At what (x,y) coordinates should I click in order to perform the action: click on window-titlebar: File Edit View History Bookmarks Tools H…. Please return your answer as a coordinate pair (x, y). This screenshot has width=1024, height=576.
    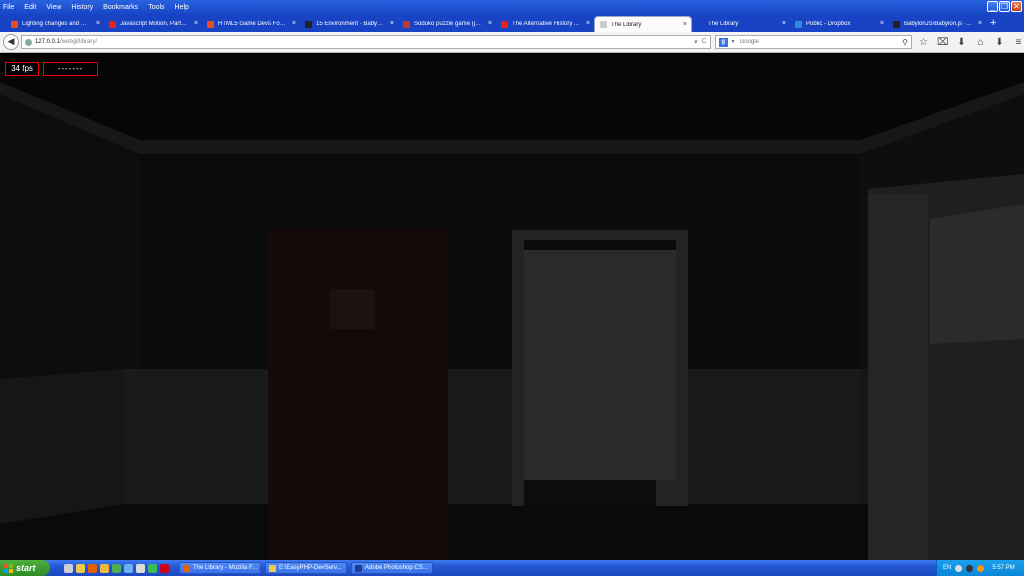
    Looking at the image, I should click on (512, 7).